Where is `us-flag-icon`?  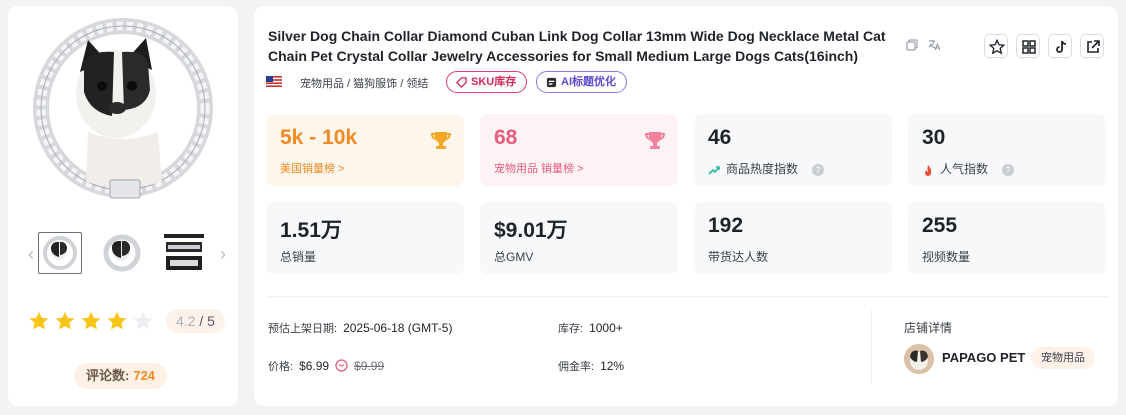
us-flag-icon is located at coordinates (274, 81).